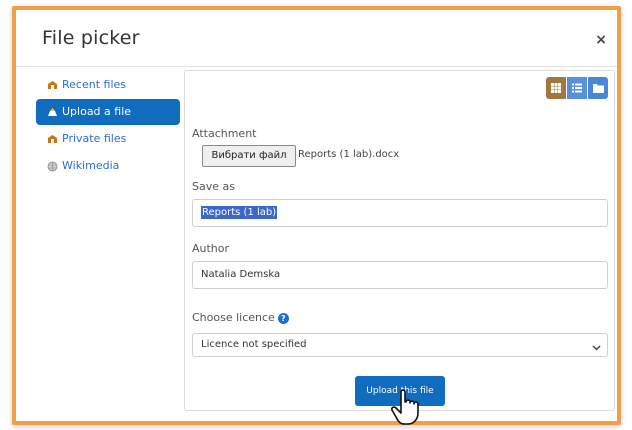 The height and width of the screenshot is (430, 632). What do you see at coordinates (52, 139) in the screenshot?
I see `private-files-icon` at bounding box center [52, 139].